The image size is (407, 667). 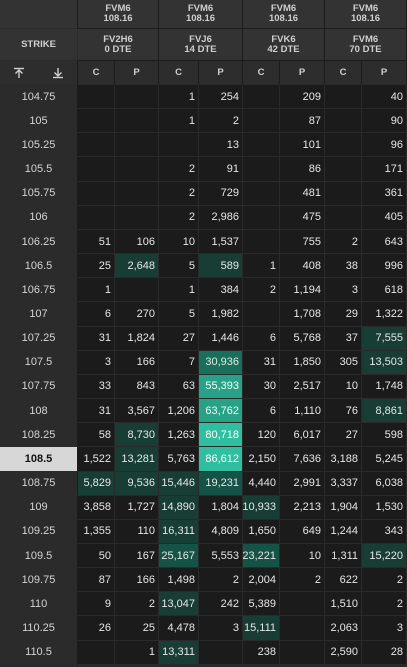 What do you see at coordinates (261, 652) in the screenshot?
I see `call-cell: 238` at bounding box center [261, 652].